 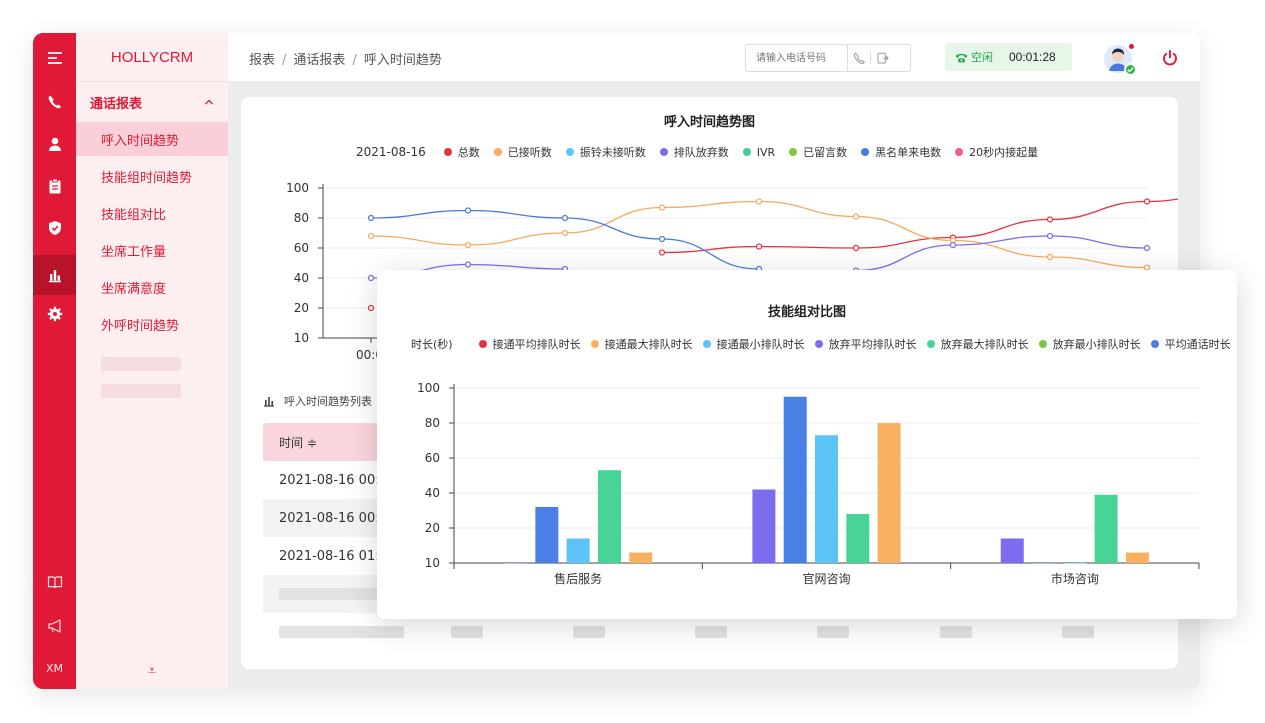 I want to click on breadcrumb: 报表 / 通话报表 / 呼入时间趋势, so click(x=345, y=58).